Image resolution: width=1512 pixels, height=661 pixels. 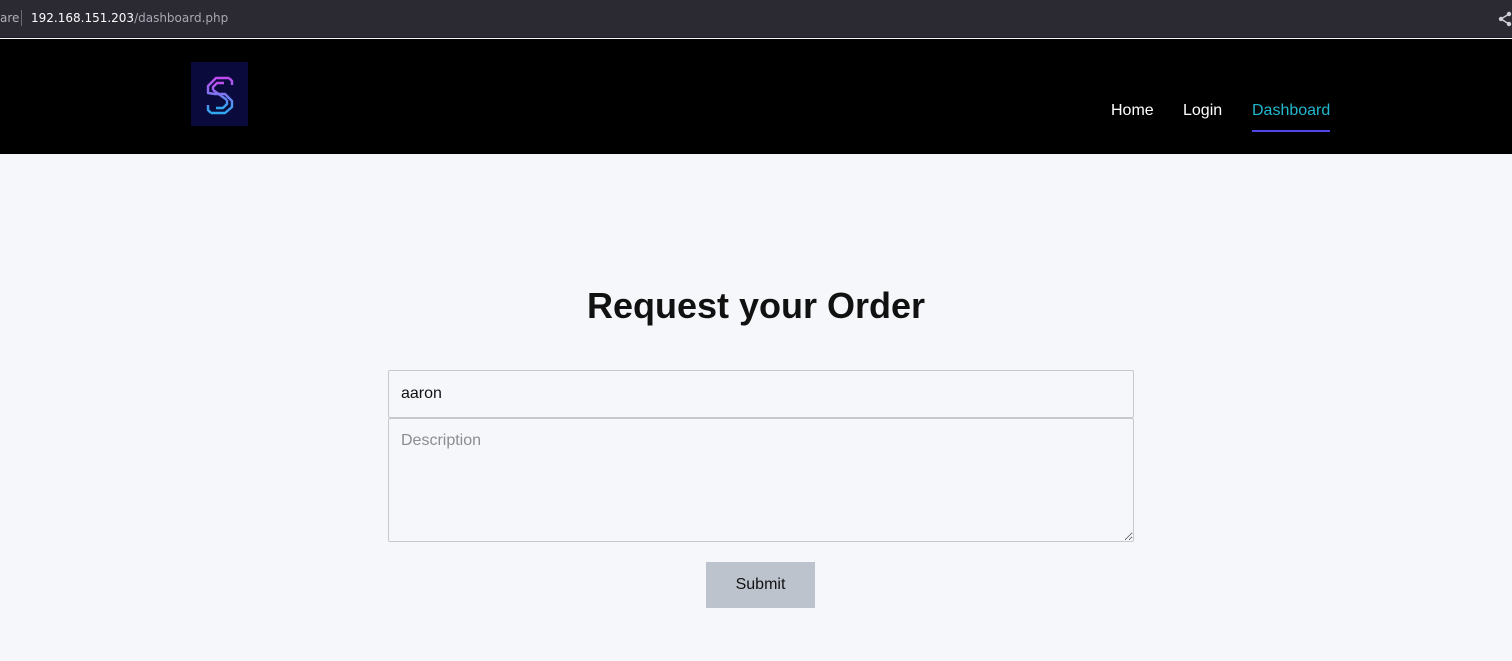 What do you see at coordinates (181, 18) in the screenshot?
I see `url-path: /dashboard.php` at bounding box center [181, 18].